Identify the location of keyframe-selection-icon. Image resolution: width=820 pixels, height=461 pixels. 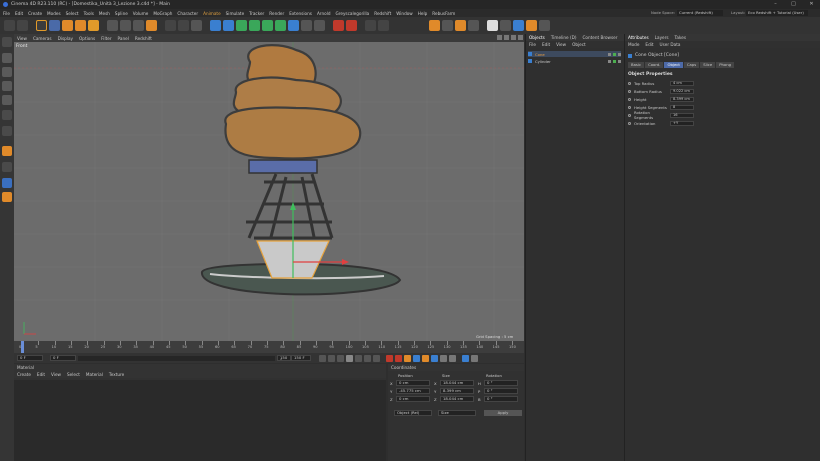
(407, 358).